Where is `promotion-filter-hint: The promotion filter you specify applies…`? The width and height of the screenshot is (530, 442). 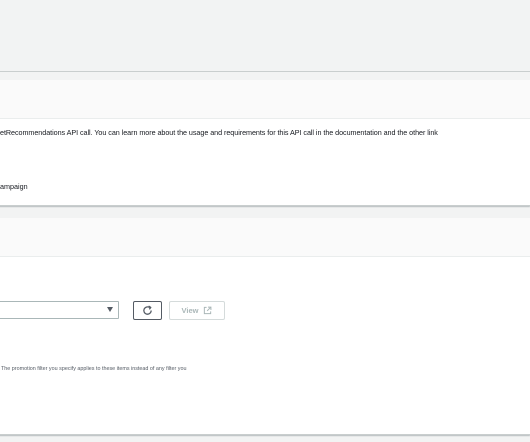 promotion-filter-hint: The promotion filter you specify applies… is located at coordinates (94, 369).